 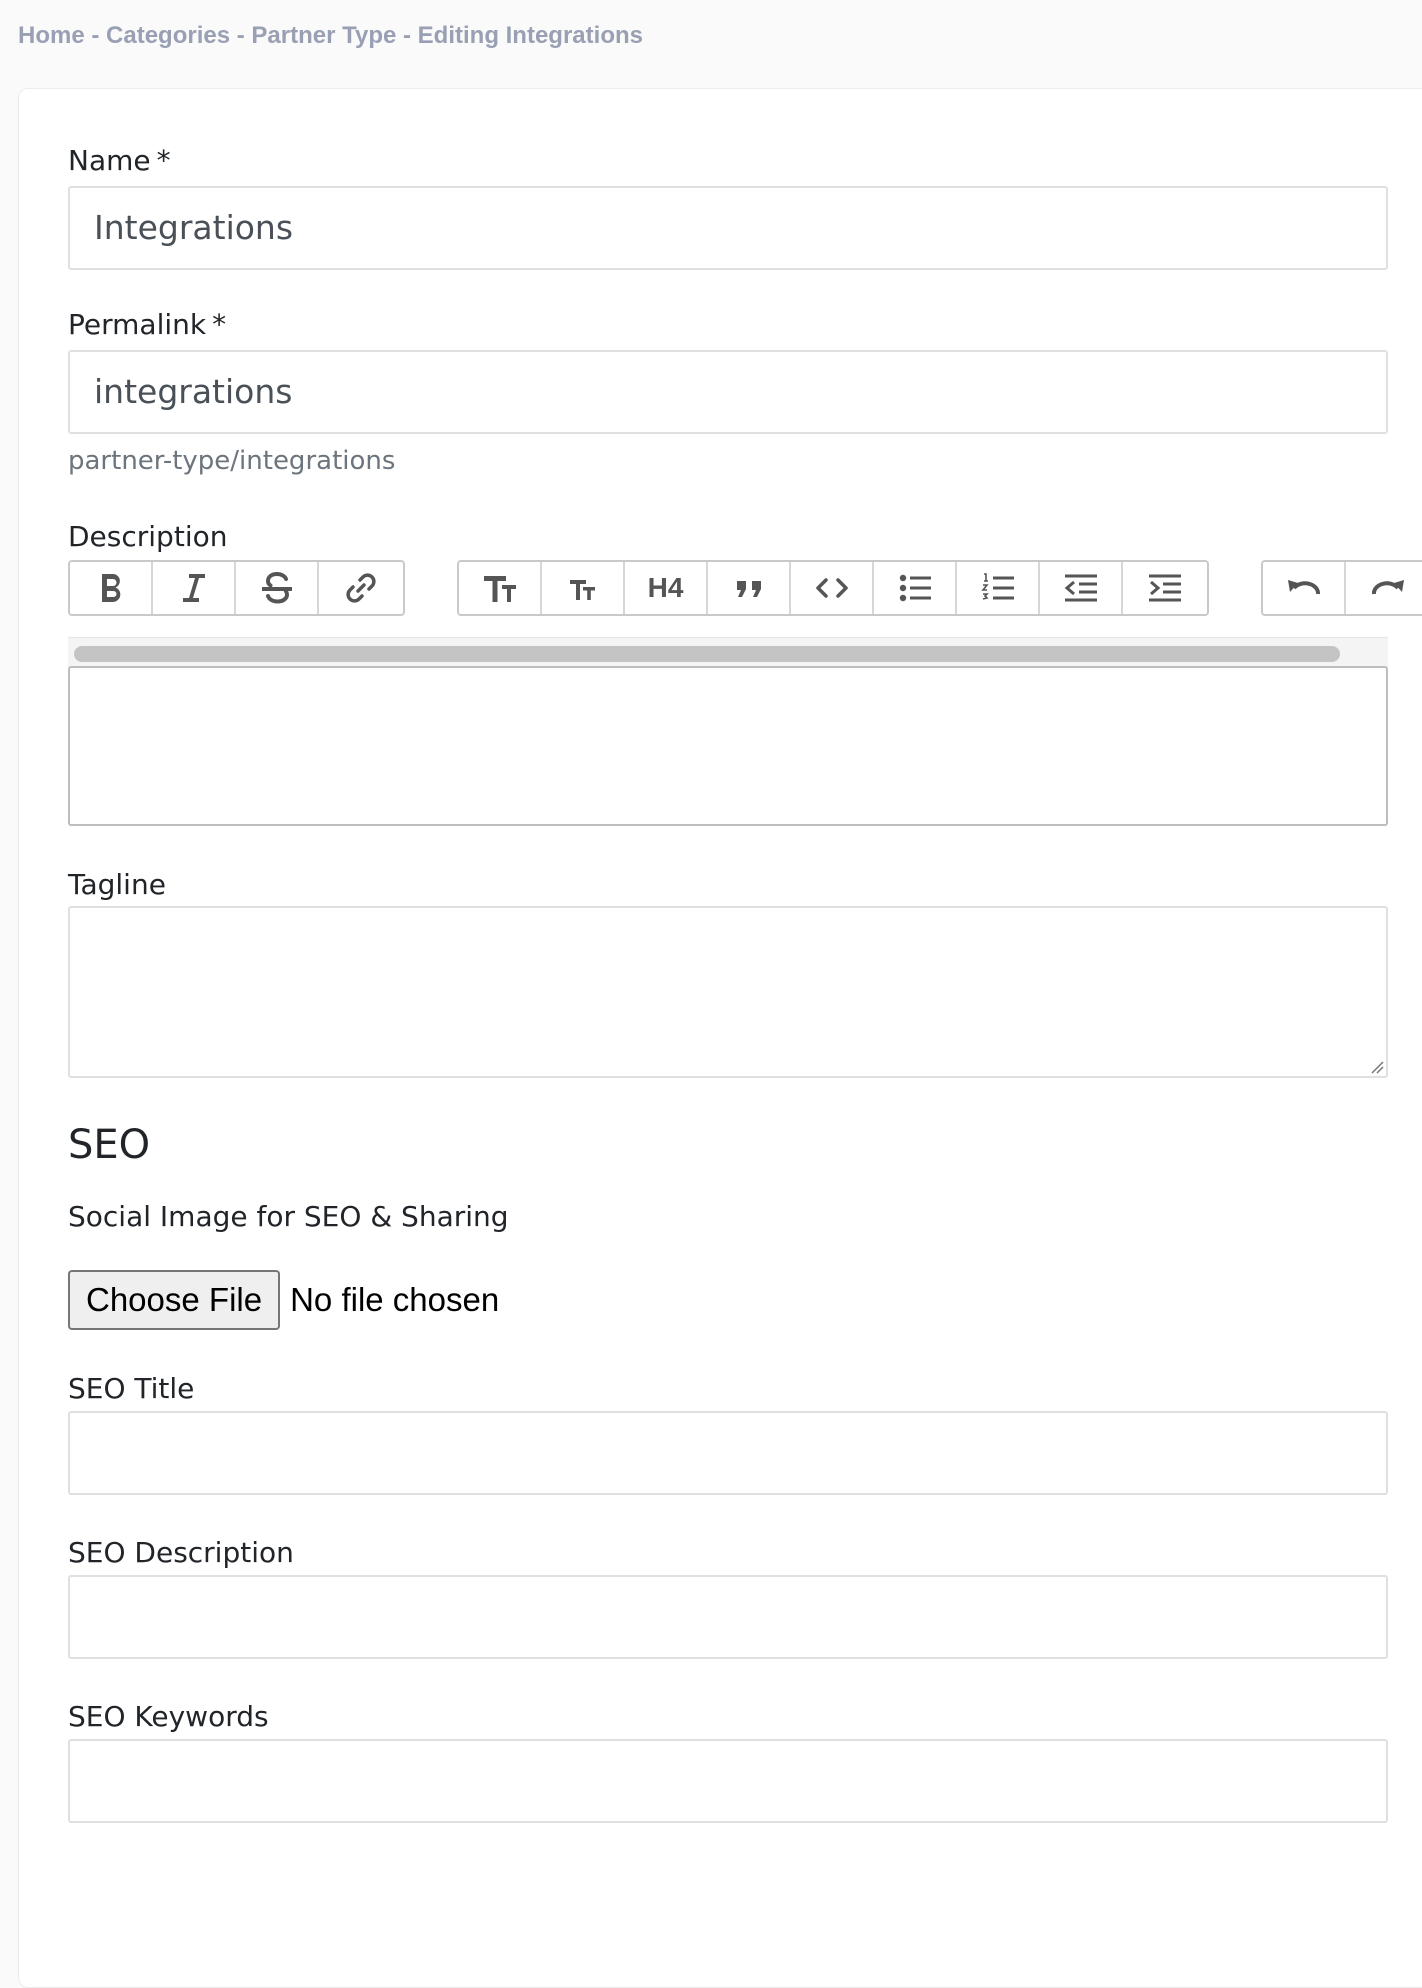 What do you see at coordinates (728, 746) in the screenshot?
I see `description-editor` at bounding box center [728, 746].